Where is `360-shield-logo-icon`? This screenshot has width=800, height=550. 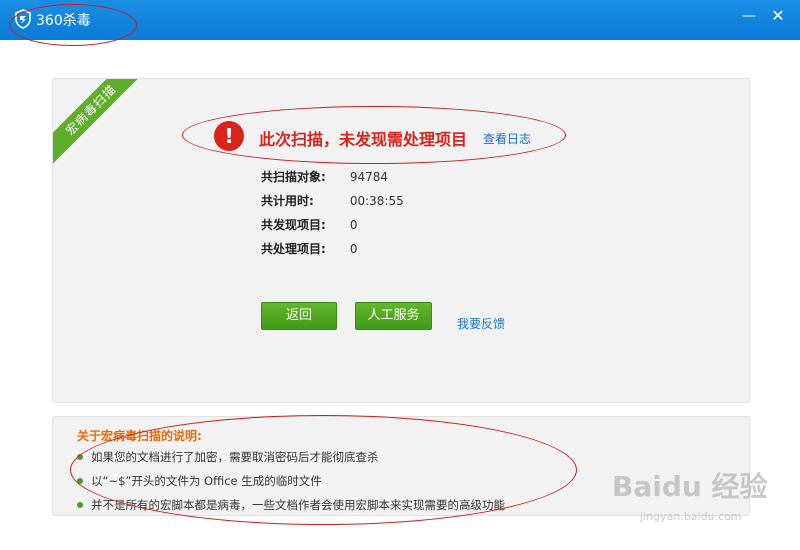
360-shield-logo-icon is located at coordinates (23, 19).